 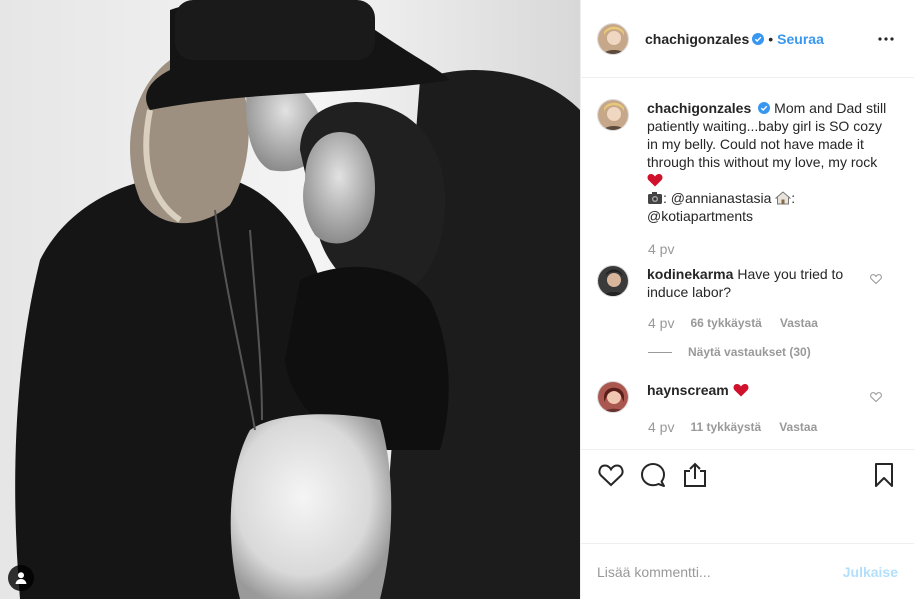 I want to click on share-button, so click(x=695, y=475).